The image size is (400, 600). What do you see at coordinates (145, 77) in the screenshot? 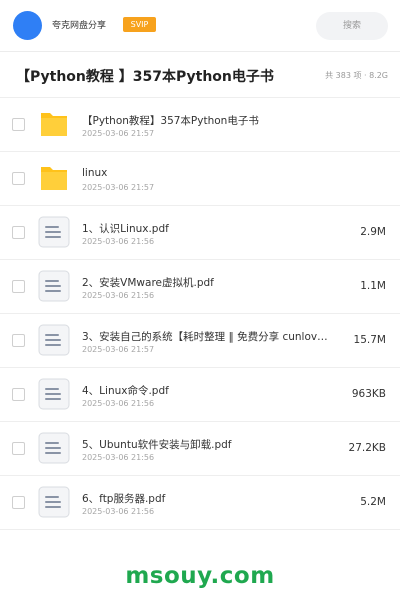
I see `folder-title: 【Python教程 】357本Python电子书` at bounding box center [145, 77].